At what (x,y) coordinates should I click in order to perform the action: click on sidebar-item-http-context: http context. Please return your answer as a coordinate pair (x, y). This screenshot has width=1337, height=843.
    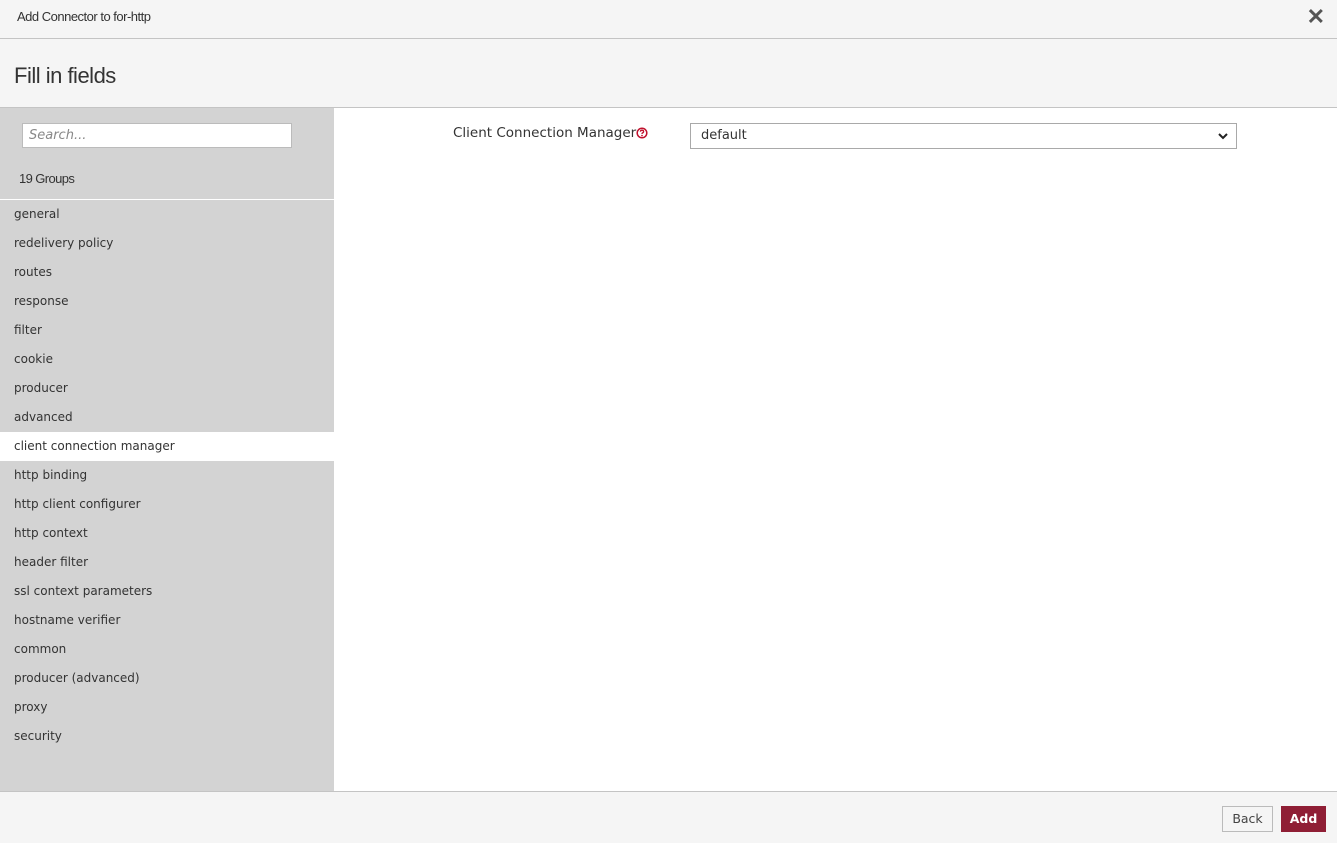
    Looking at the image, I should click on (167, 533).